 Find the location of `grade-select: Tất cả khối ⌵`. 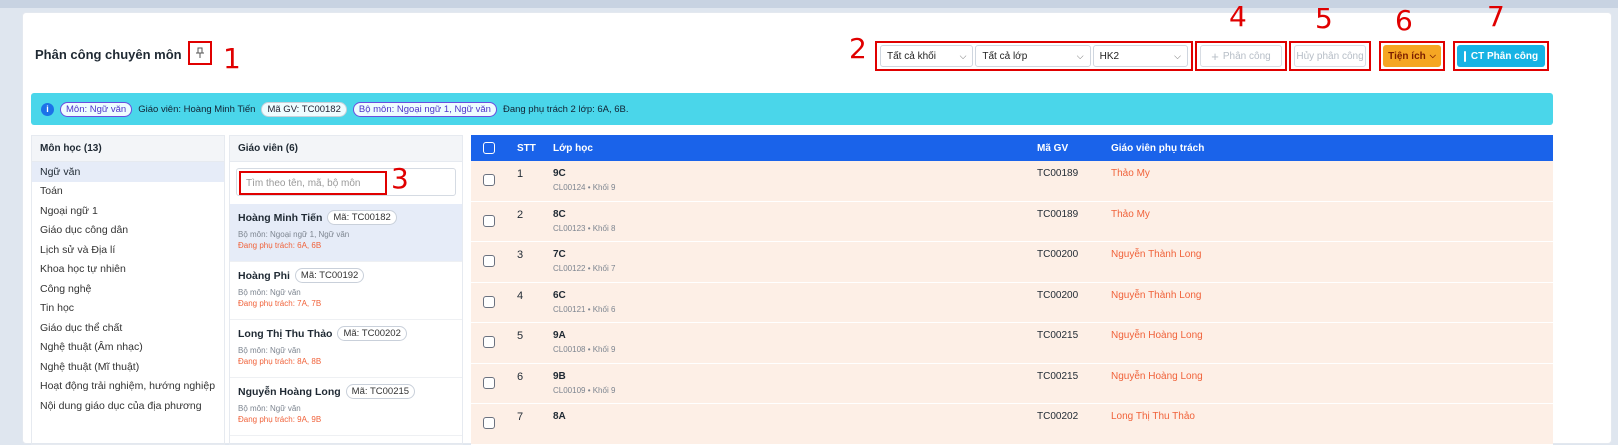

grade-select: Tất cả khối ⌵ is located at coordinates (927, 56).